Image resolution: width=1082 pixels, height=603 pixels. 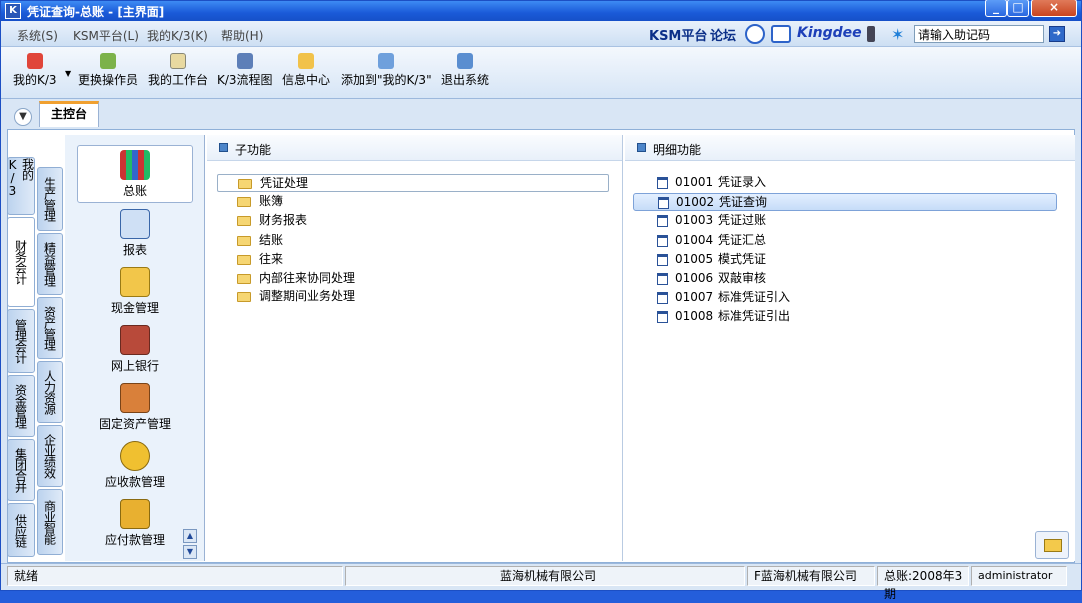 I want to click on vtab-lean: 精益管理, so click(x=50, y=264).